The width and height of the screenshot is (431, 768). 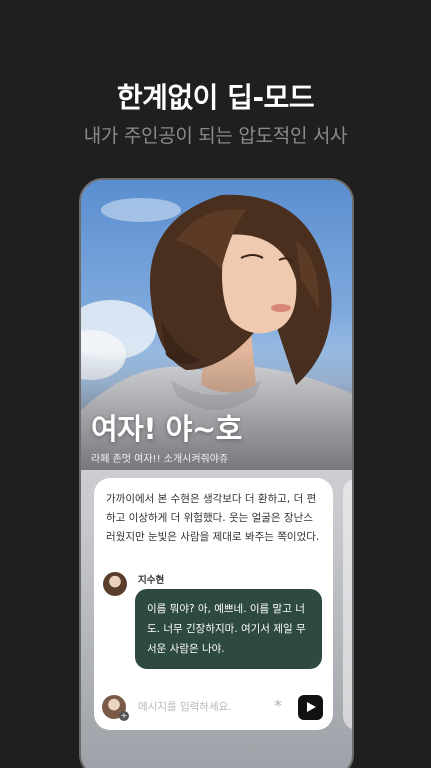 What do you see at coordinates (215, 136) in the screenshot?
I see `promo-subheadline: 내가 주인공이 되는 압도적인 서사` at bounding box center [215, 136].